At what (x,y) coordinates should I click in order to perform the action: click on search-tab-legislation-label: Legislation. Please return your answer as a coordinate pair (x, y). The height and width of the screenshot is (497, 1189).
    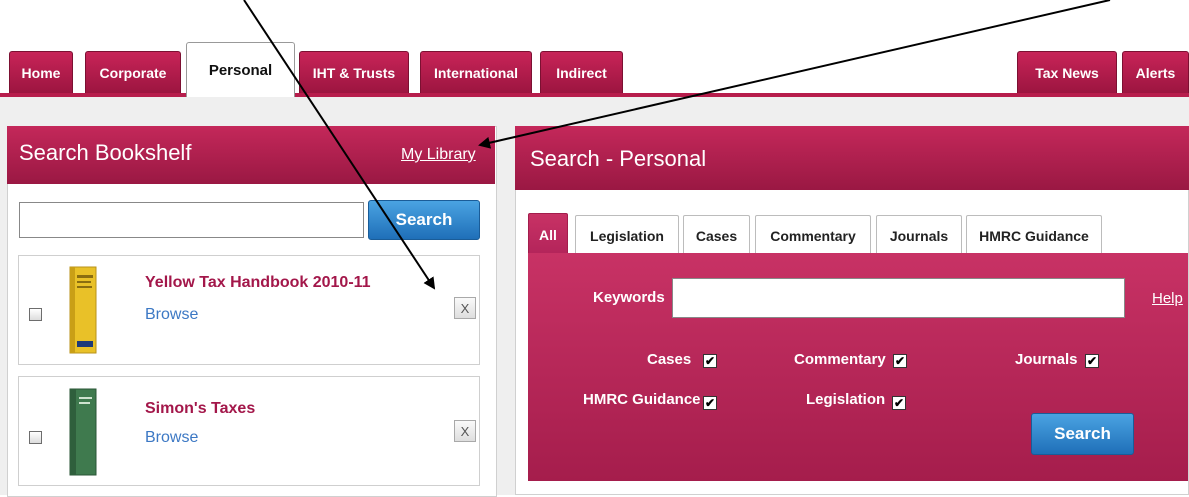
    Looking at the image, I should click on (627, 235).